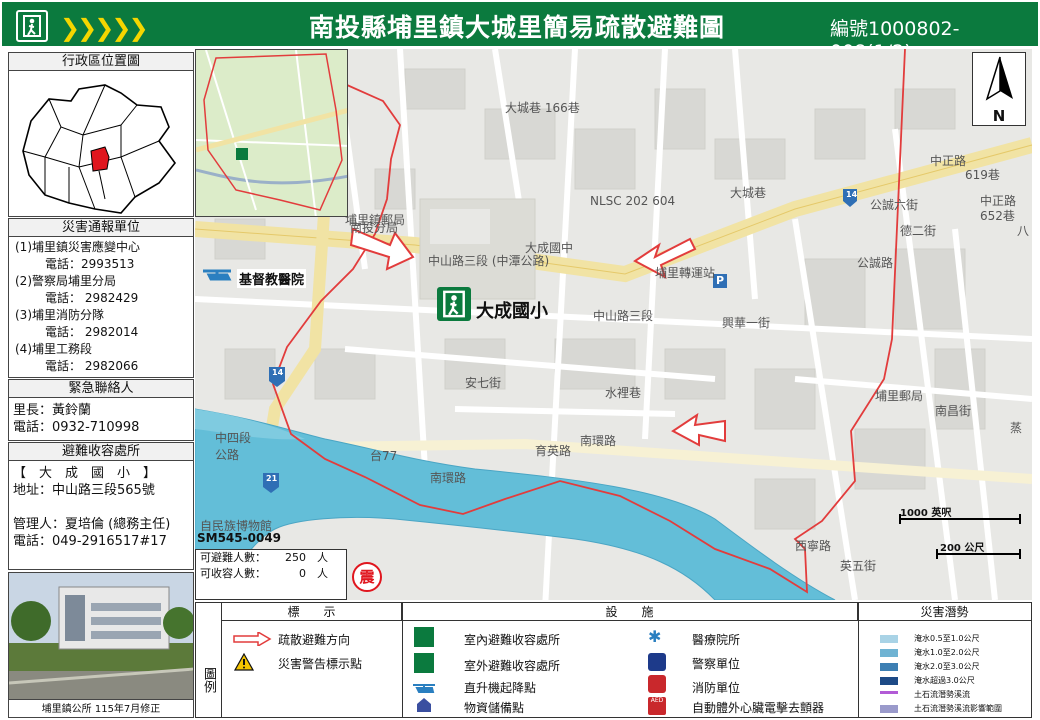 The image size is (1040, 720). Describe the element at coordinates (90, 541) in the screenshot. I see `shelter-phone: 電話：049-2916517#17` at that location.